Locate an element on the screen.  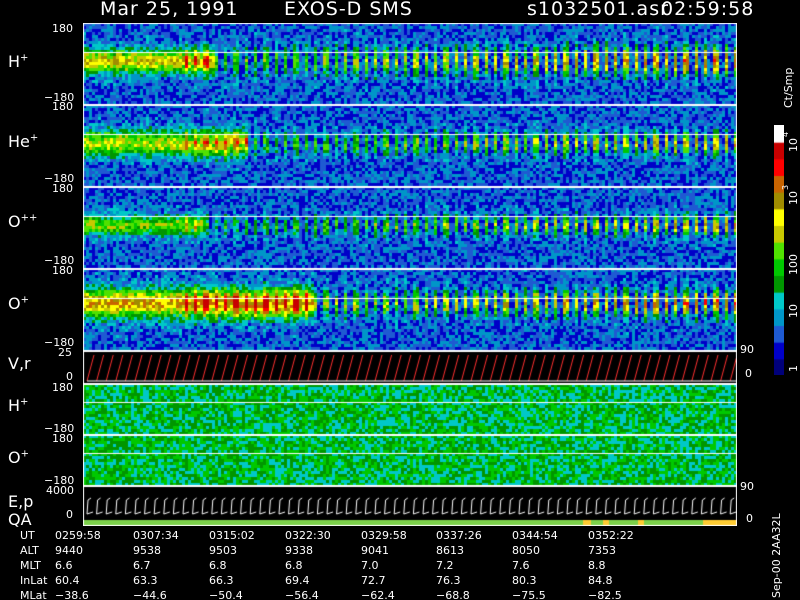
table-cell: 9338 is located at coordinates (299, 550).